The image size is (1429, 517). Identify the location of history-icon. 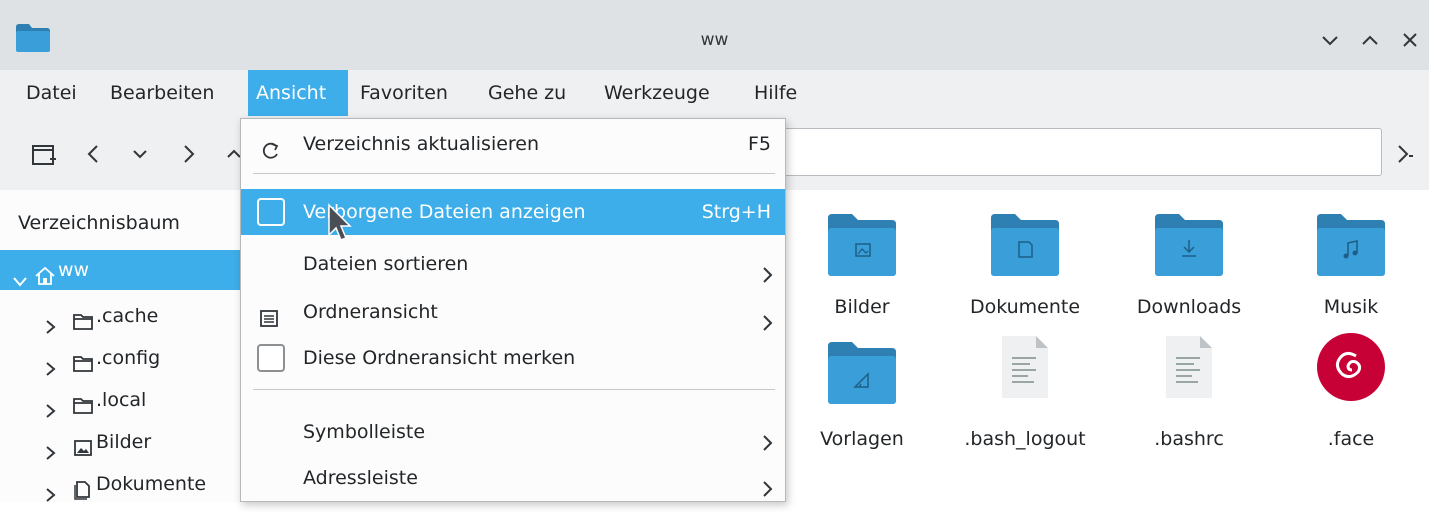
(140, 156).